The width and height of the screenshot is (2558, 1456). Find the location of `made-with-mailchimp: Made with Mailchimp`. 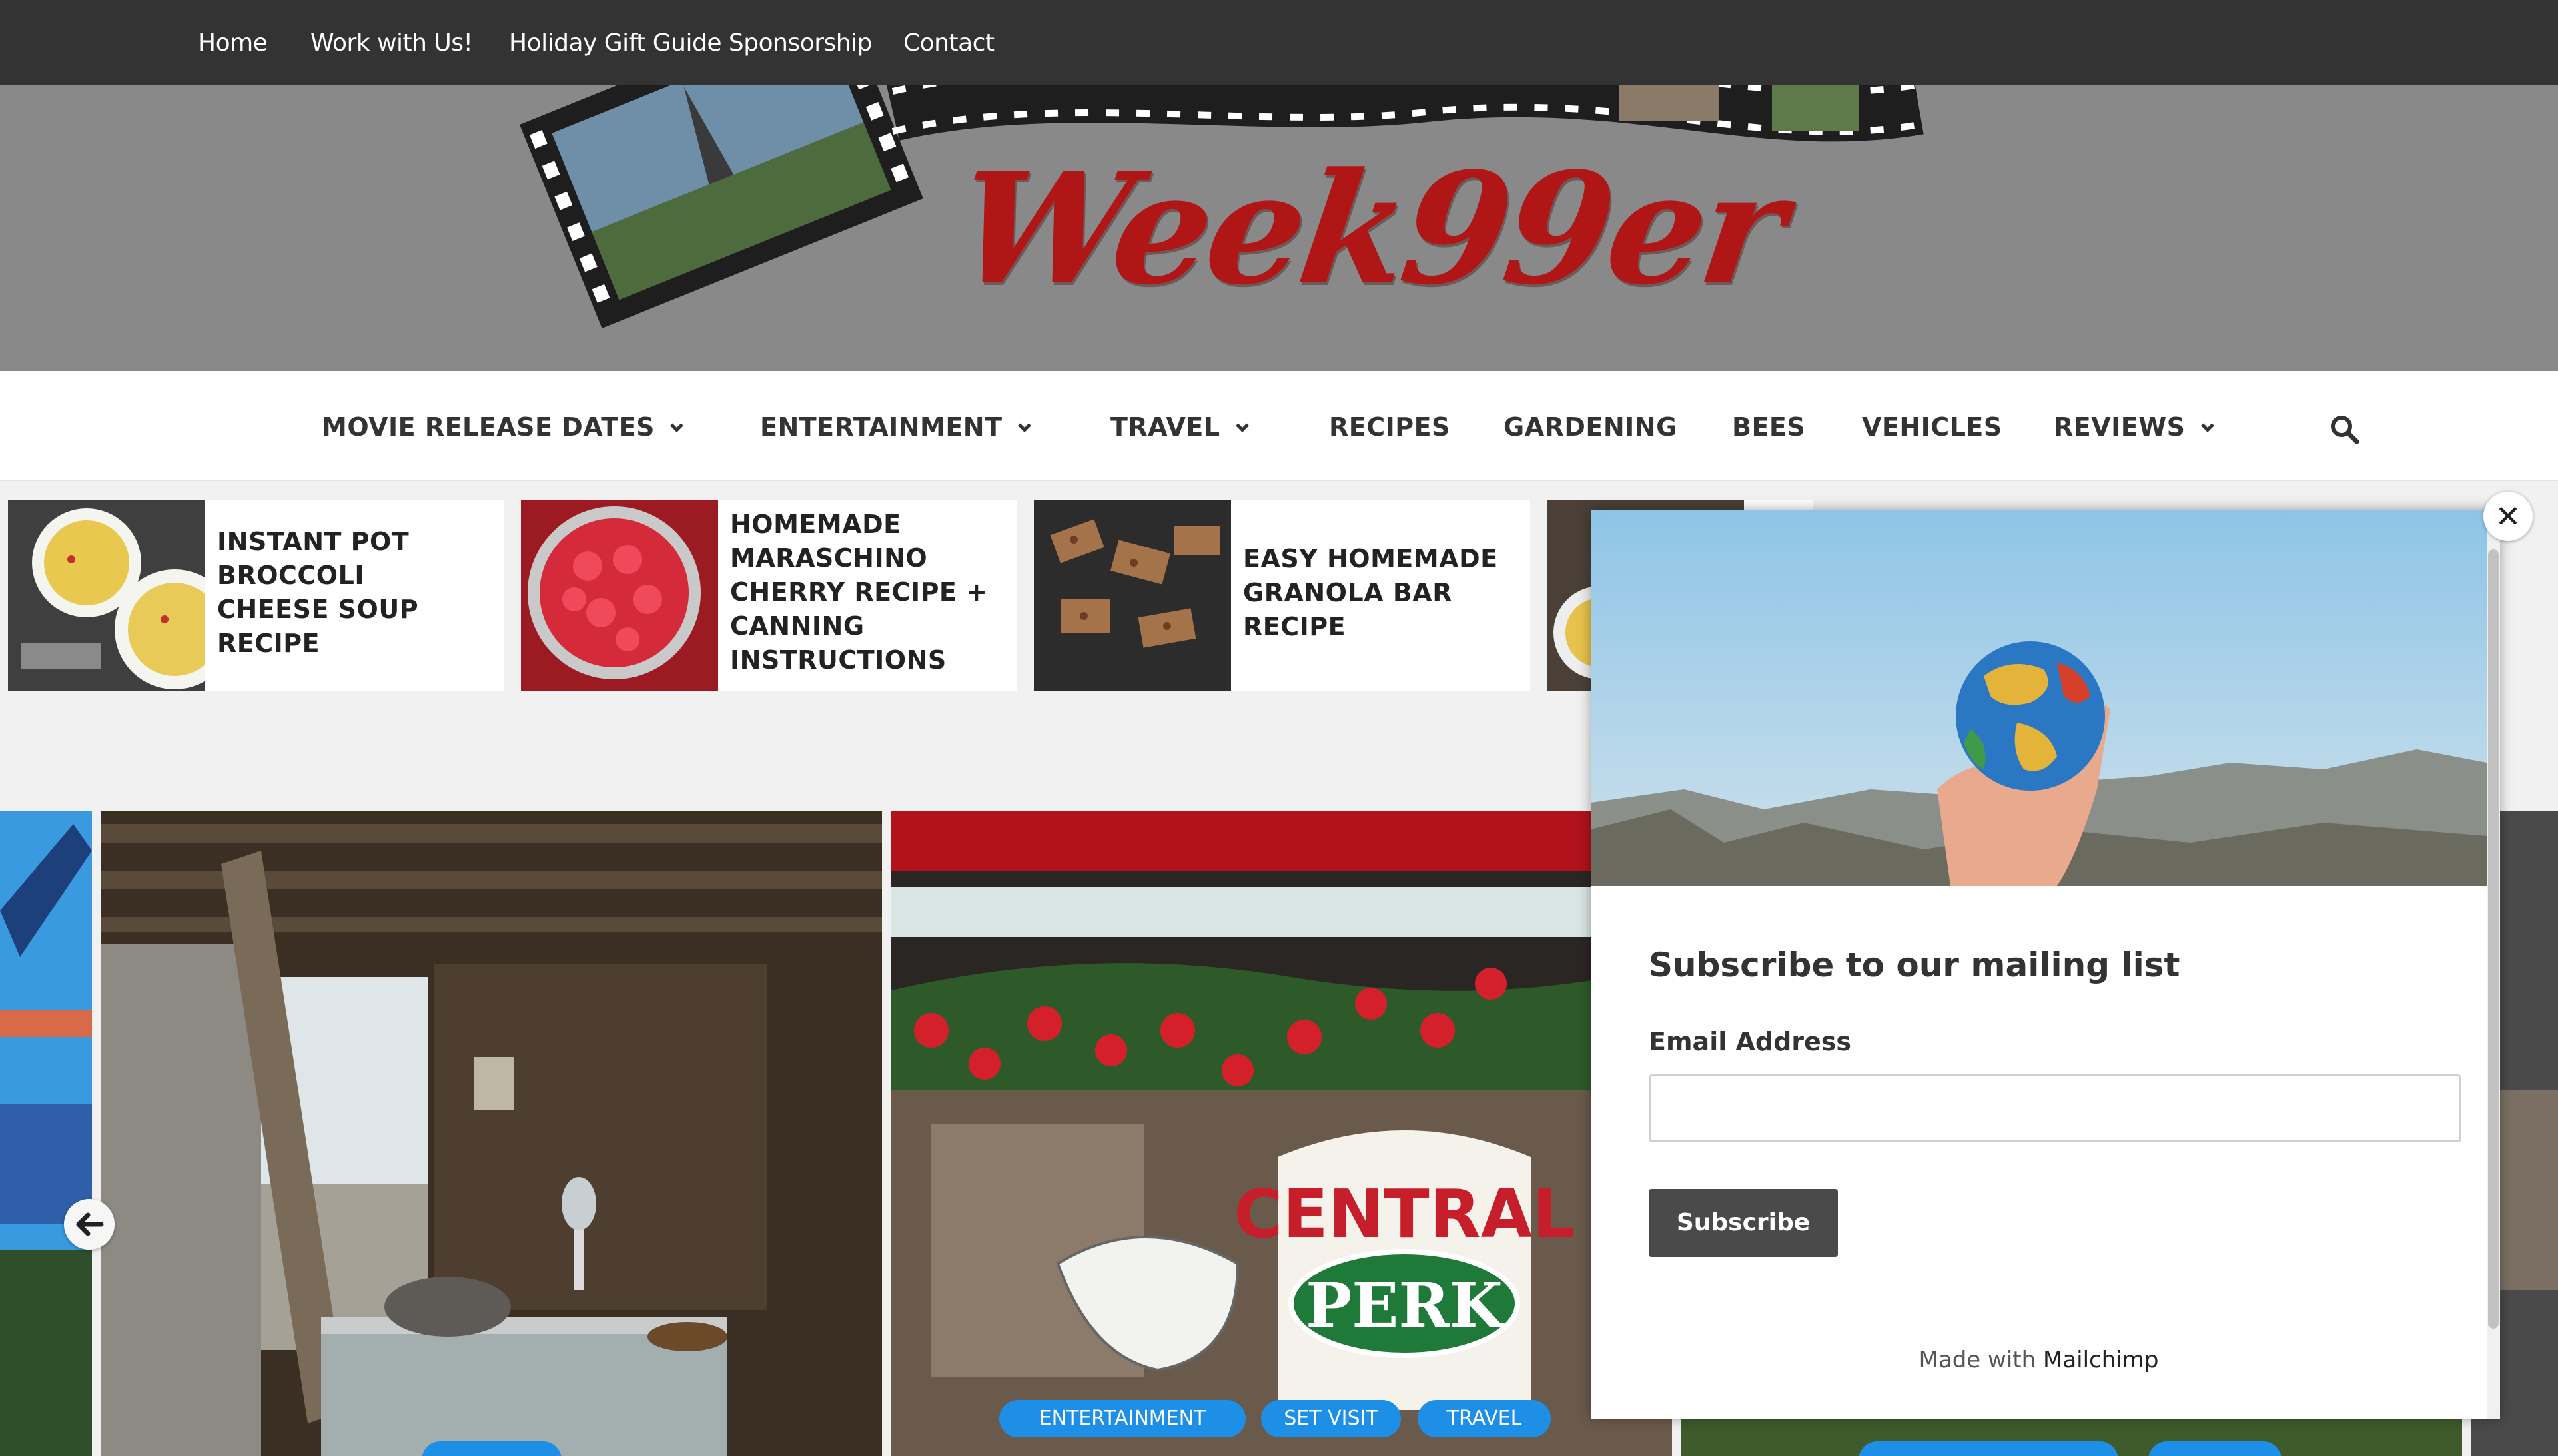

made-with-mailchimp: Made with Mailchimp is located at coordinates (2039, 1360).